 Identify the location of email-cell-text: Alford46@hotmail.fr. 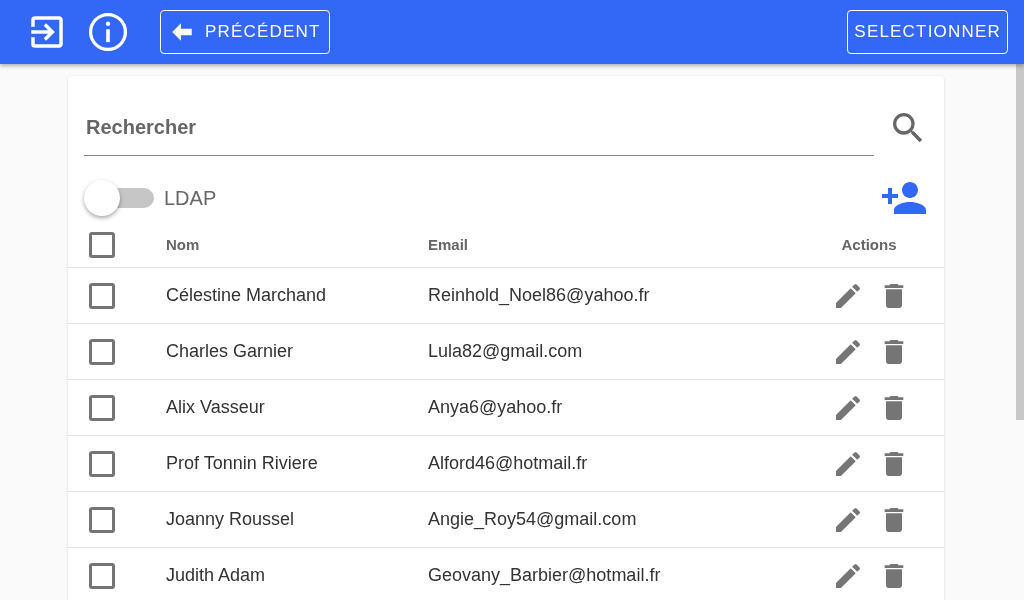
(508, 463).